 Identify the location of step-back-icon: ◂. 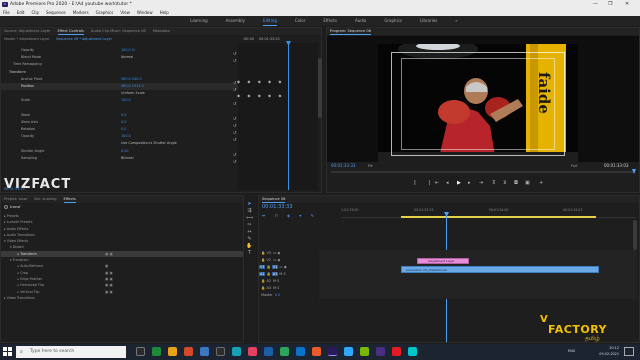
(447, 183).